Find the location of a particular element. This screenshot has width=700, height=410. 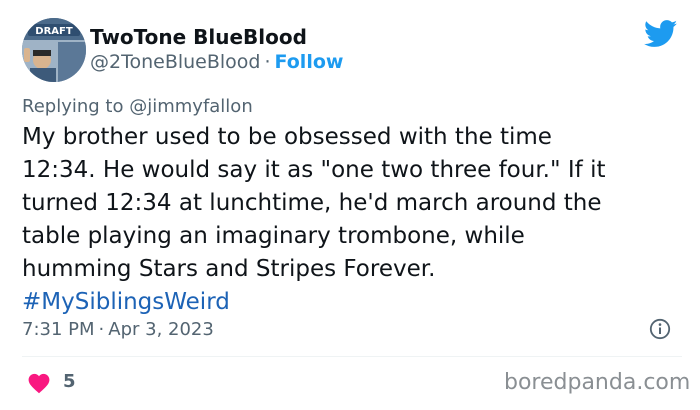

replying-to: Replying to @jimmyfallon is located at coordinates (137, 106).